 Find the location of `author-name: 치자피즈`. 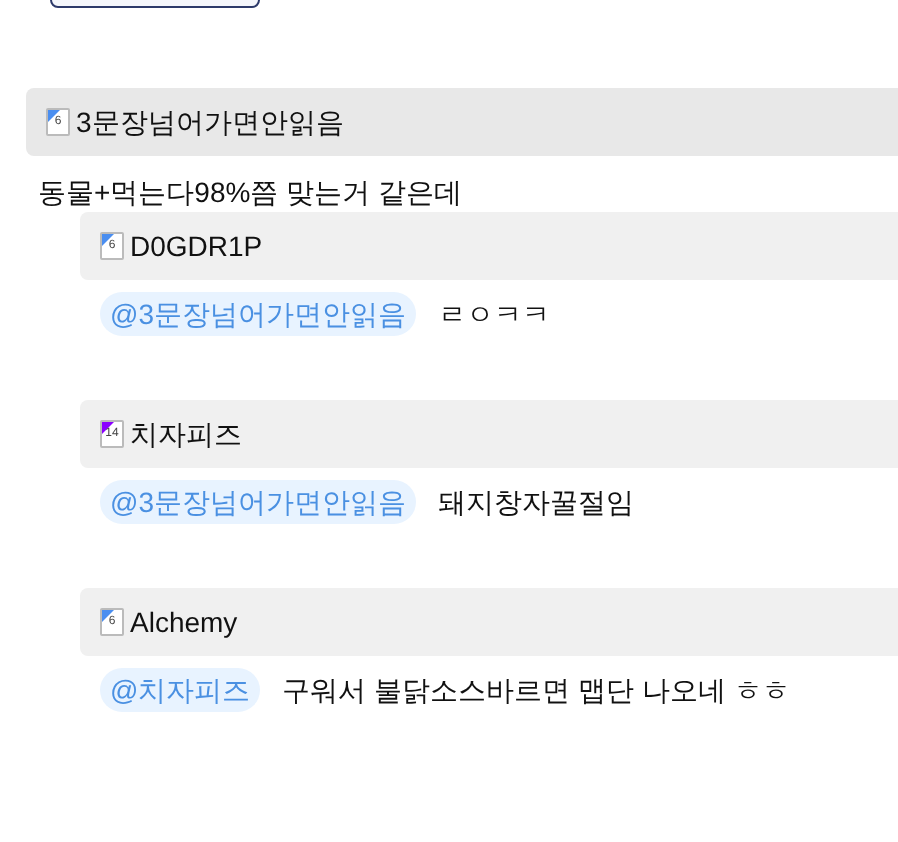

author-name: 치자피즈 is located at coordinates (186, 434).